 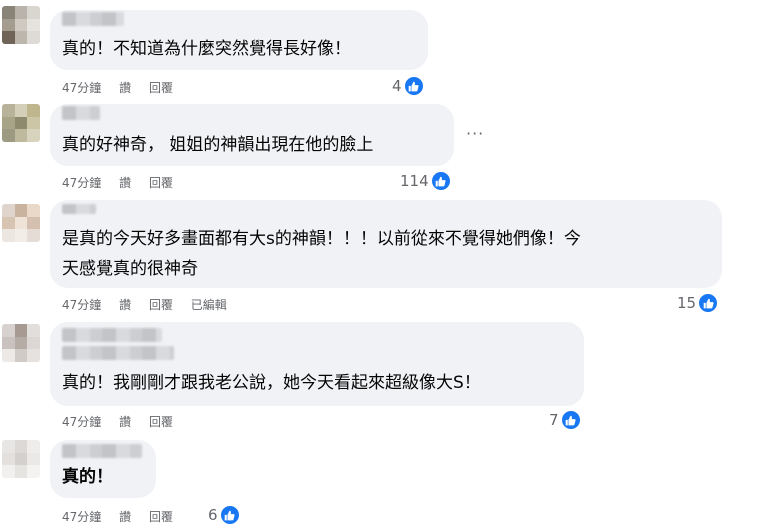 I want to click on reaction-count: 7, so click(x=565, y=420).